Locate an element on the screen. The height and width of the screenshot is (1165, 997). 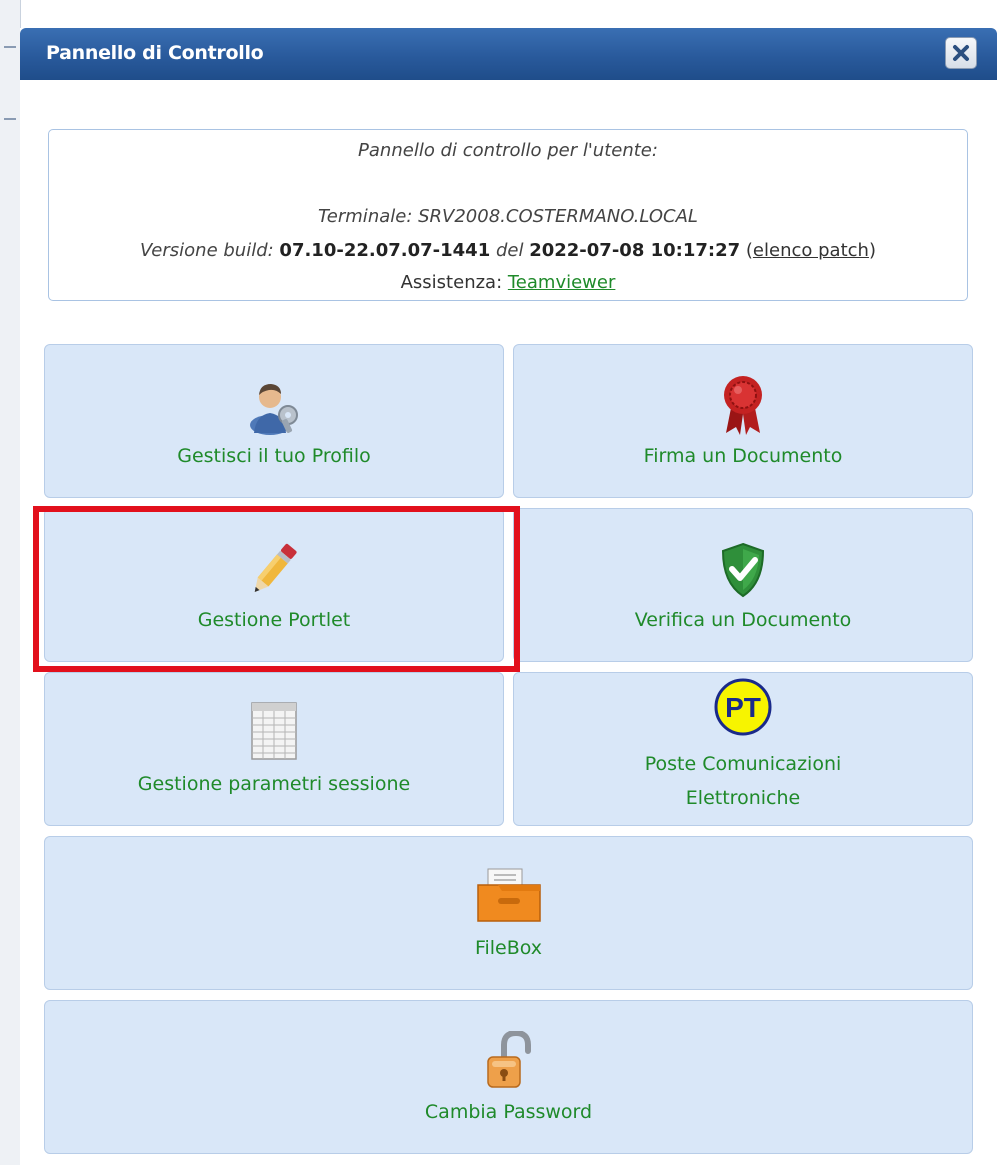
filebox-icon is located at coordinates (508, 895).